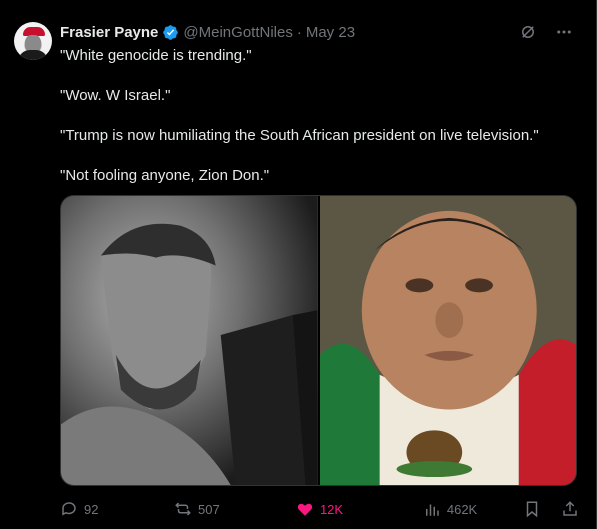 This screenshot has width=597, height=529. I want to click on tweet-date: May 23, so click(330, 32).